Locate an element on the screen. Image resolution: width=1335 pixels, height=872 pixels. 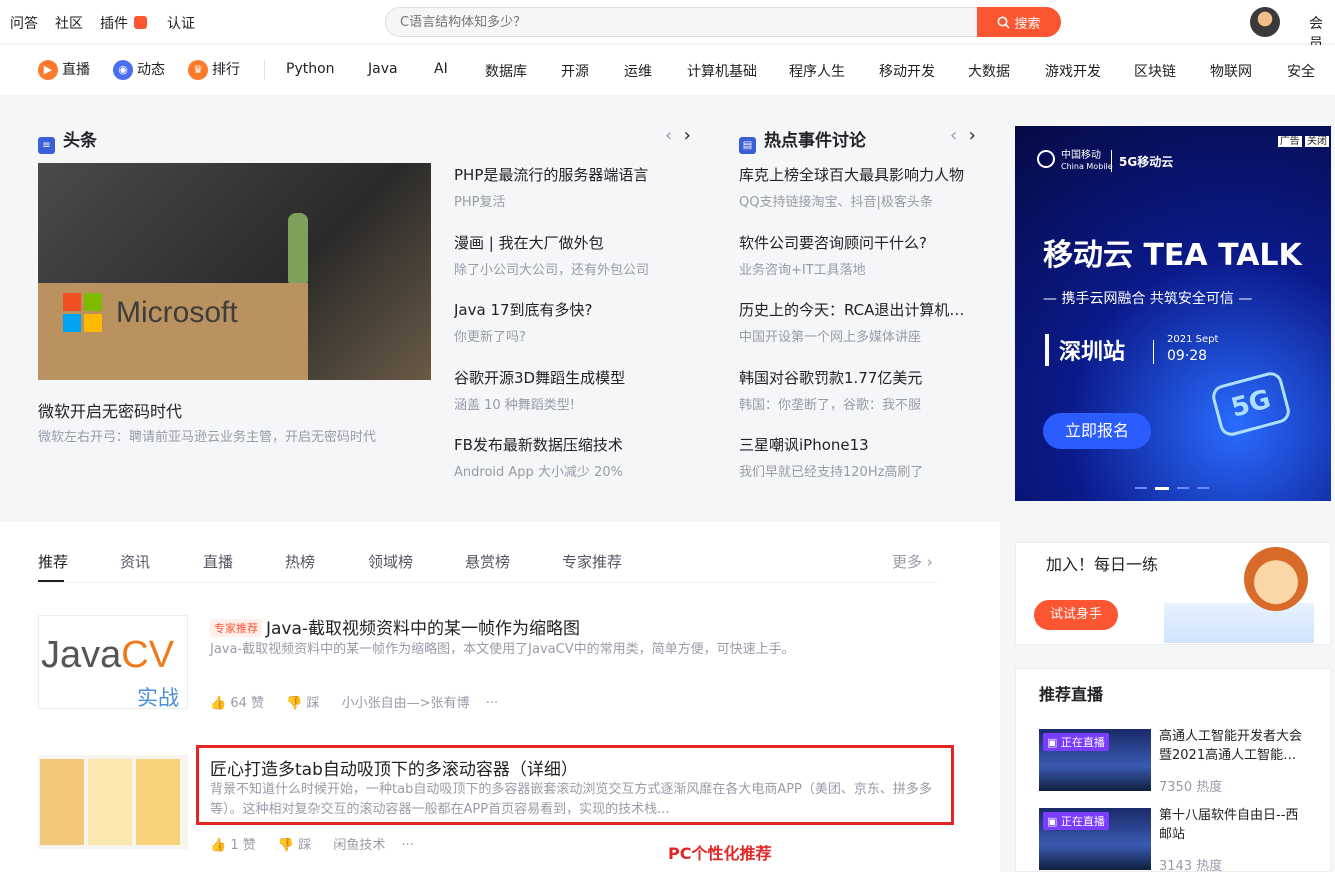
like-button: 👍 64 赞 is located at coordinates (237, 703).